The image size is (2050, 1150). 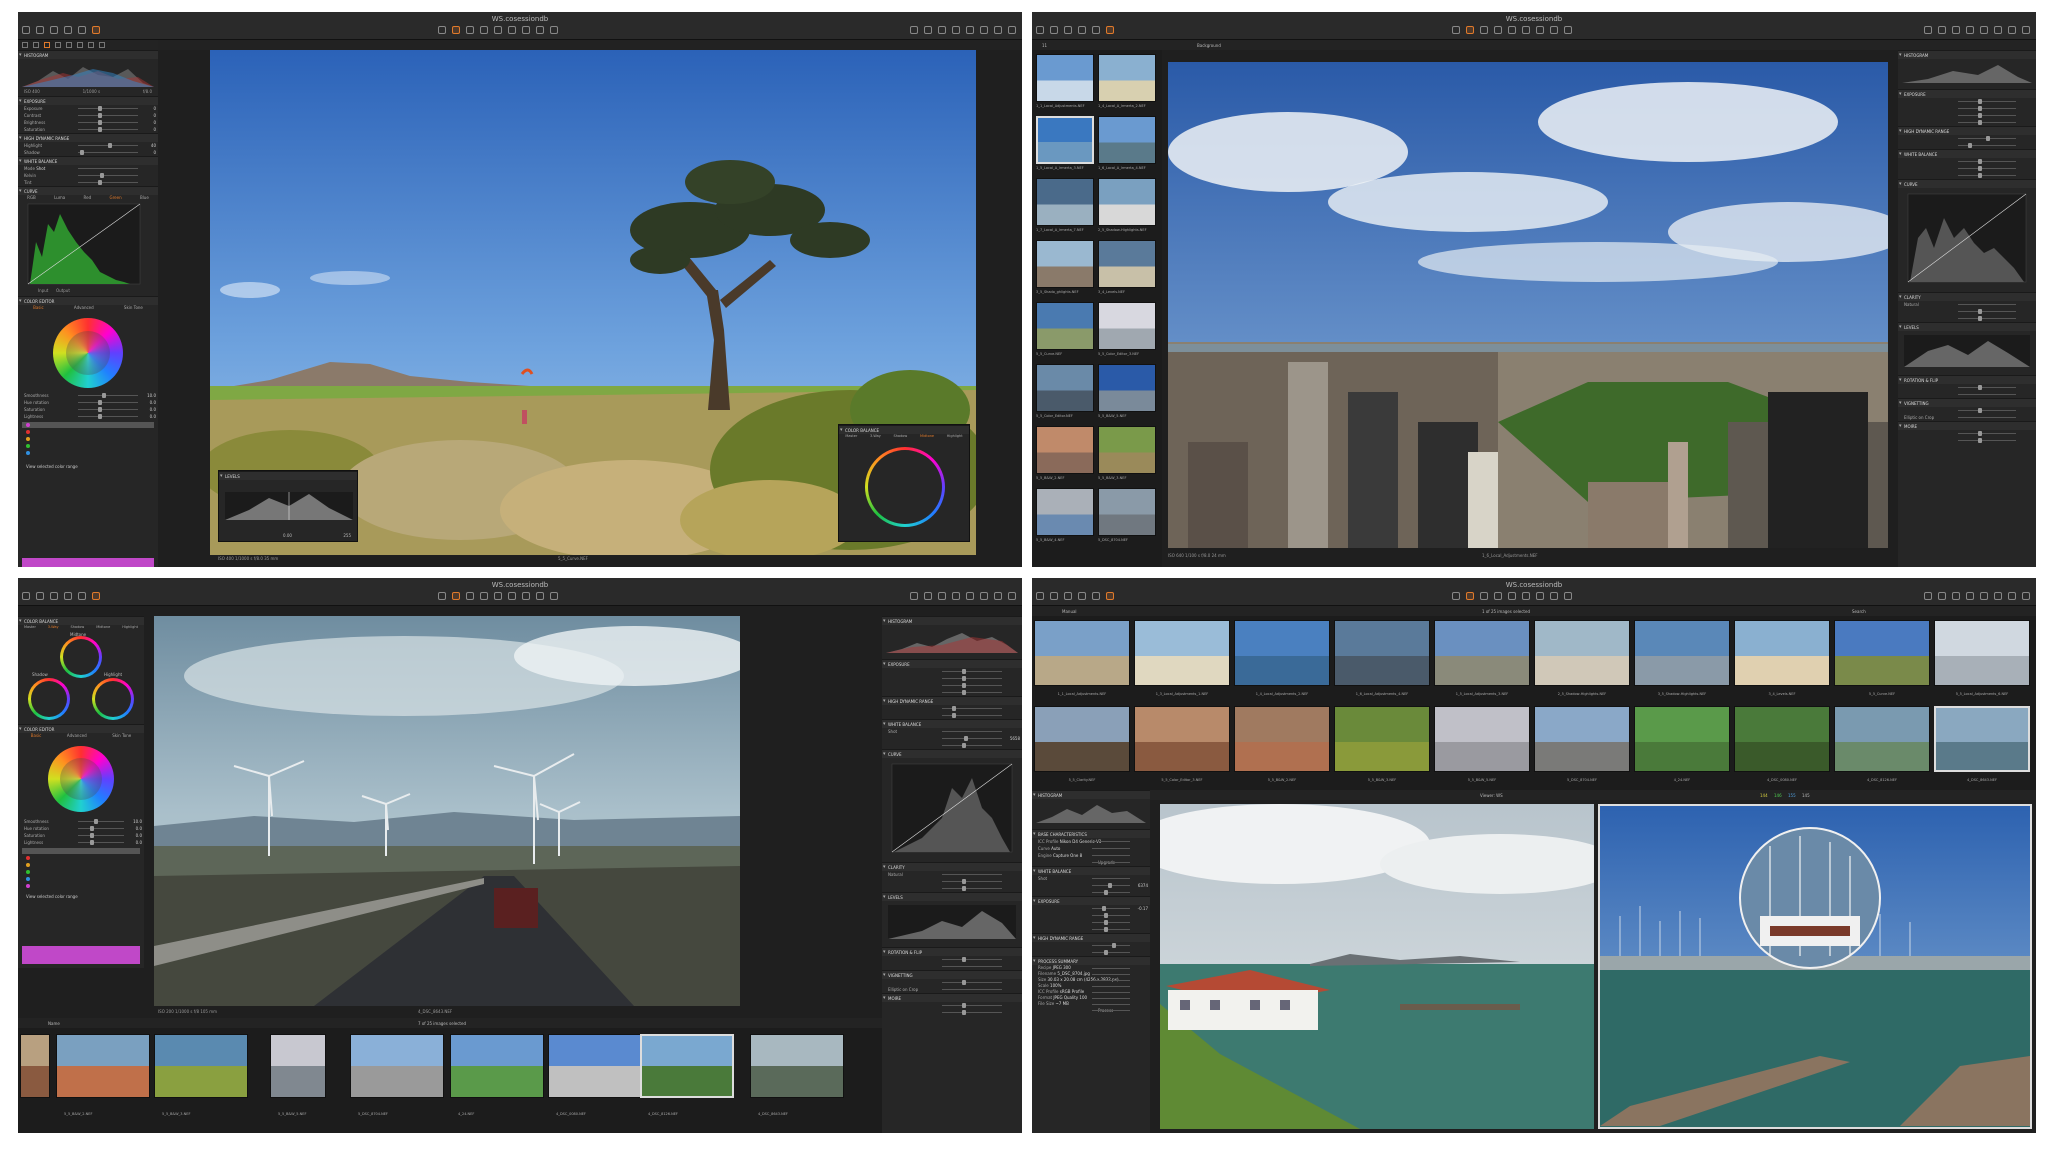 What do you see at coordinates (1091, 885) in the screenshot?
I see `kelvin-slider: 6374` at bounding box center [1091, 885].